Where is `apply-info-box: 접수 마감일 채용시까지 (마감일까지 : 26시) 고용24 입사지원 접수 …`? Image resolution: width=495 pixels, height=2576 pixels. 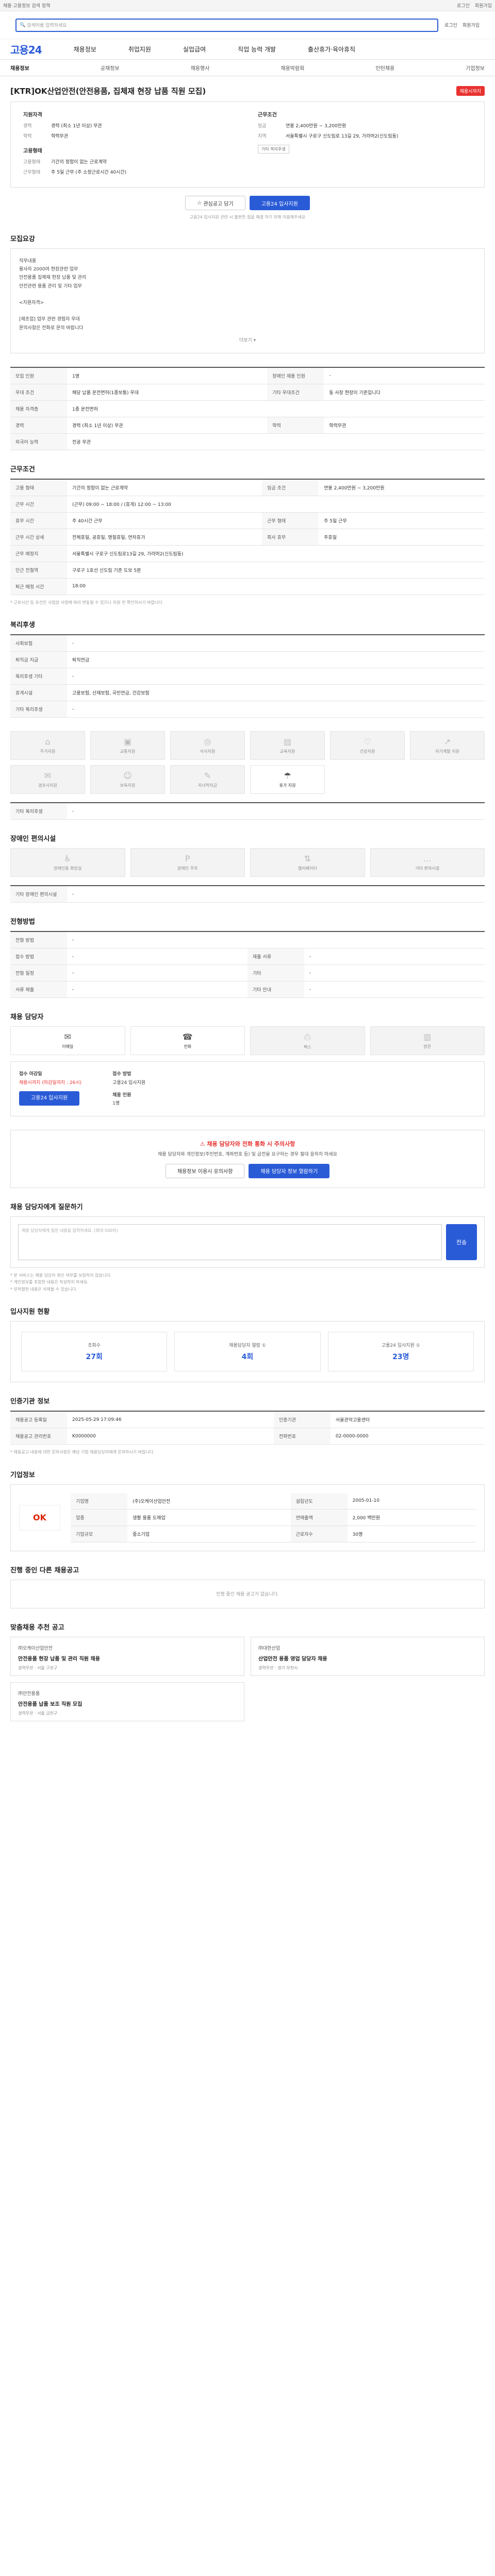 apply-info-box: 접수 마감일 채용시까지 (마감일까지 : 26시) 고용24 입사지원 접수 … is located at coordinates (247, 1089).